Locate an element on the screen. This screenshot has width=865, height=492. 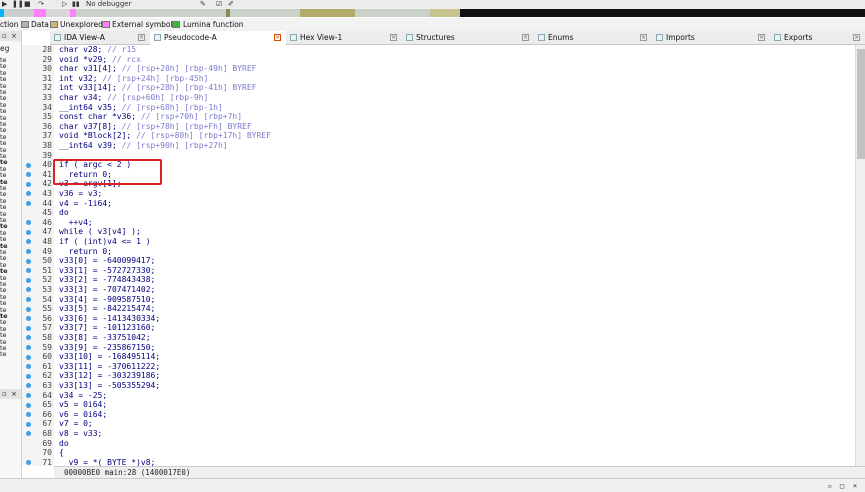
code-line: void *v29; // rcx is located at coordinates (100, 60).